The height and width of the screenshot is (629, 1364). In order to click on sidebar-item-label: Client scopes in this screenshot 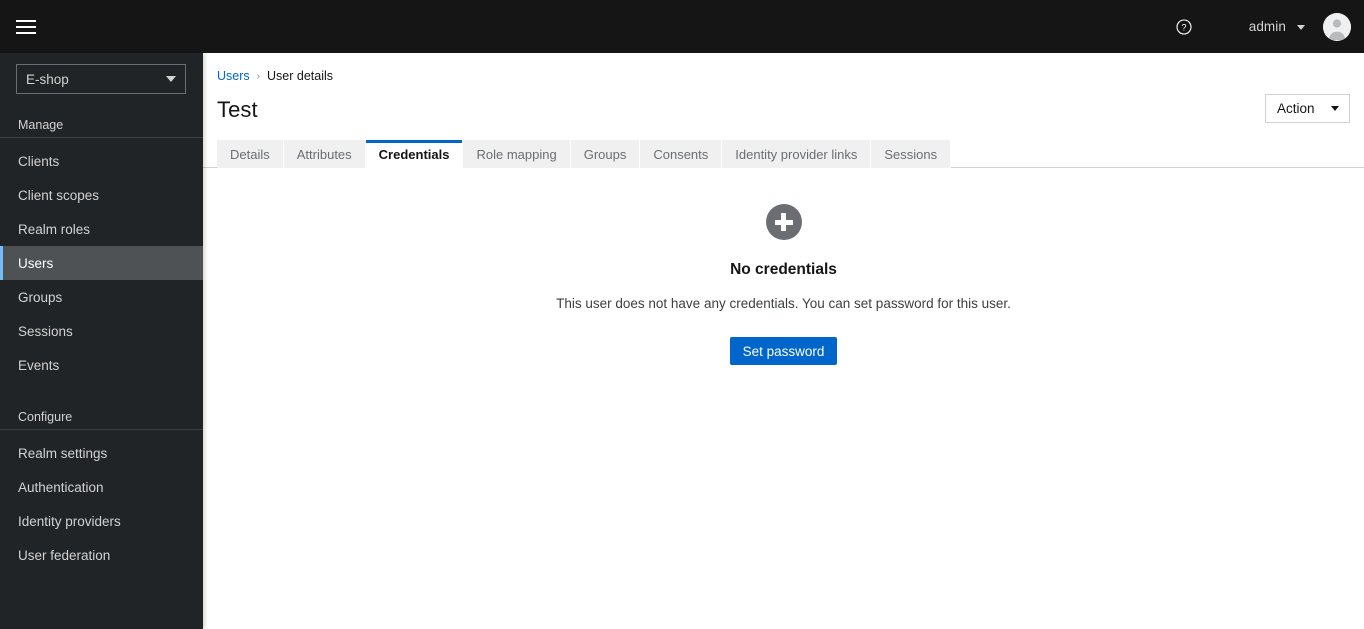, I will do `click(59, 195)`.